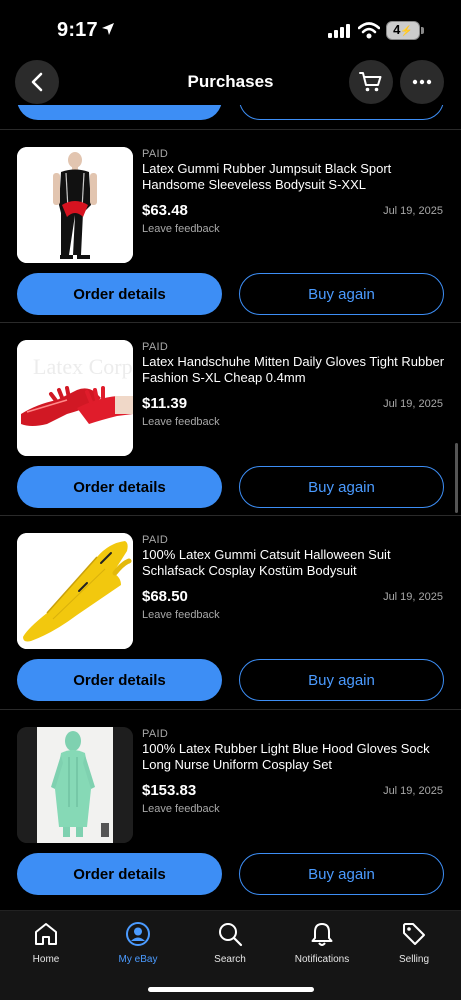 Image resolution: width=461 pixels, height=1000 pixels. What do you see at coordinates (46, 959) in the screenshot?
I see `tab-label: Home` at bounding box center [46, 959].